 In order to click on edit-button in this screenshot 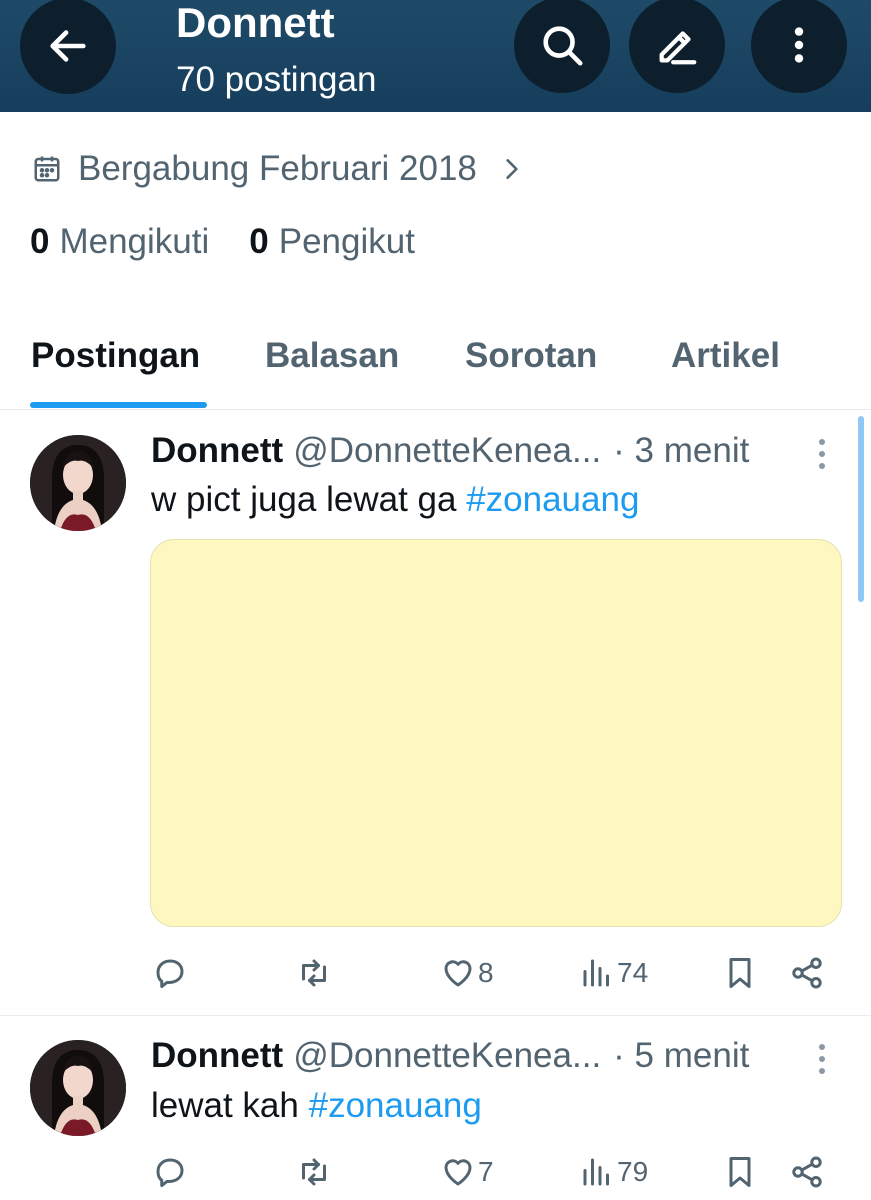, I will do `click(677, 46)`.